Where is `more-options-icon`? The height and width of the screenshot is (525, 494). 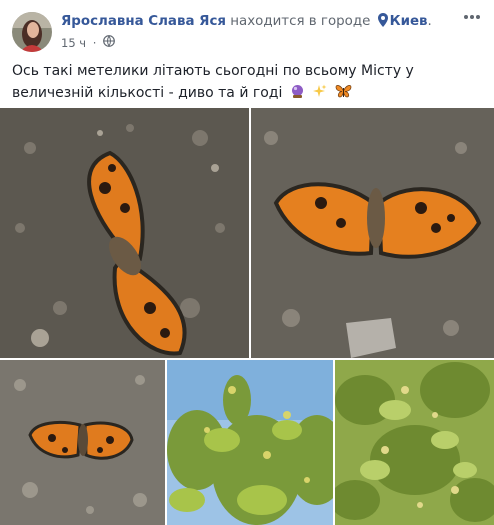
more-options-icon is located at coordinates (472, 20).